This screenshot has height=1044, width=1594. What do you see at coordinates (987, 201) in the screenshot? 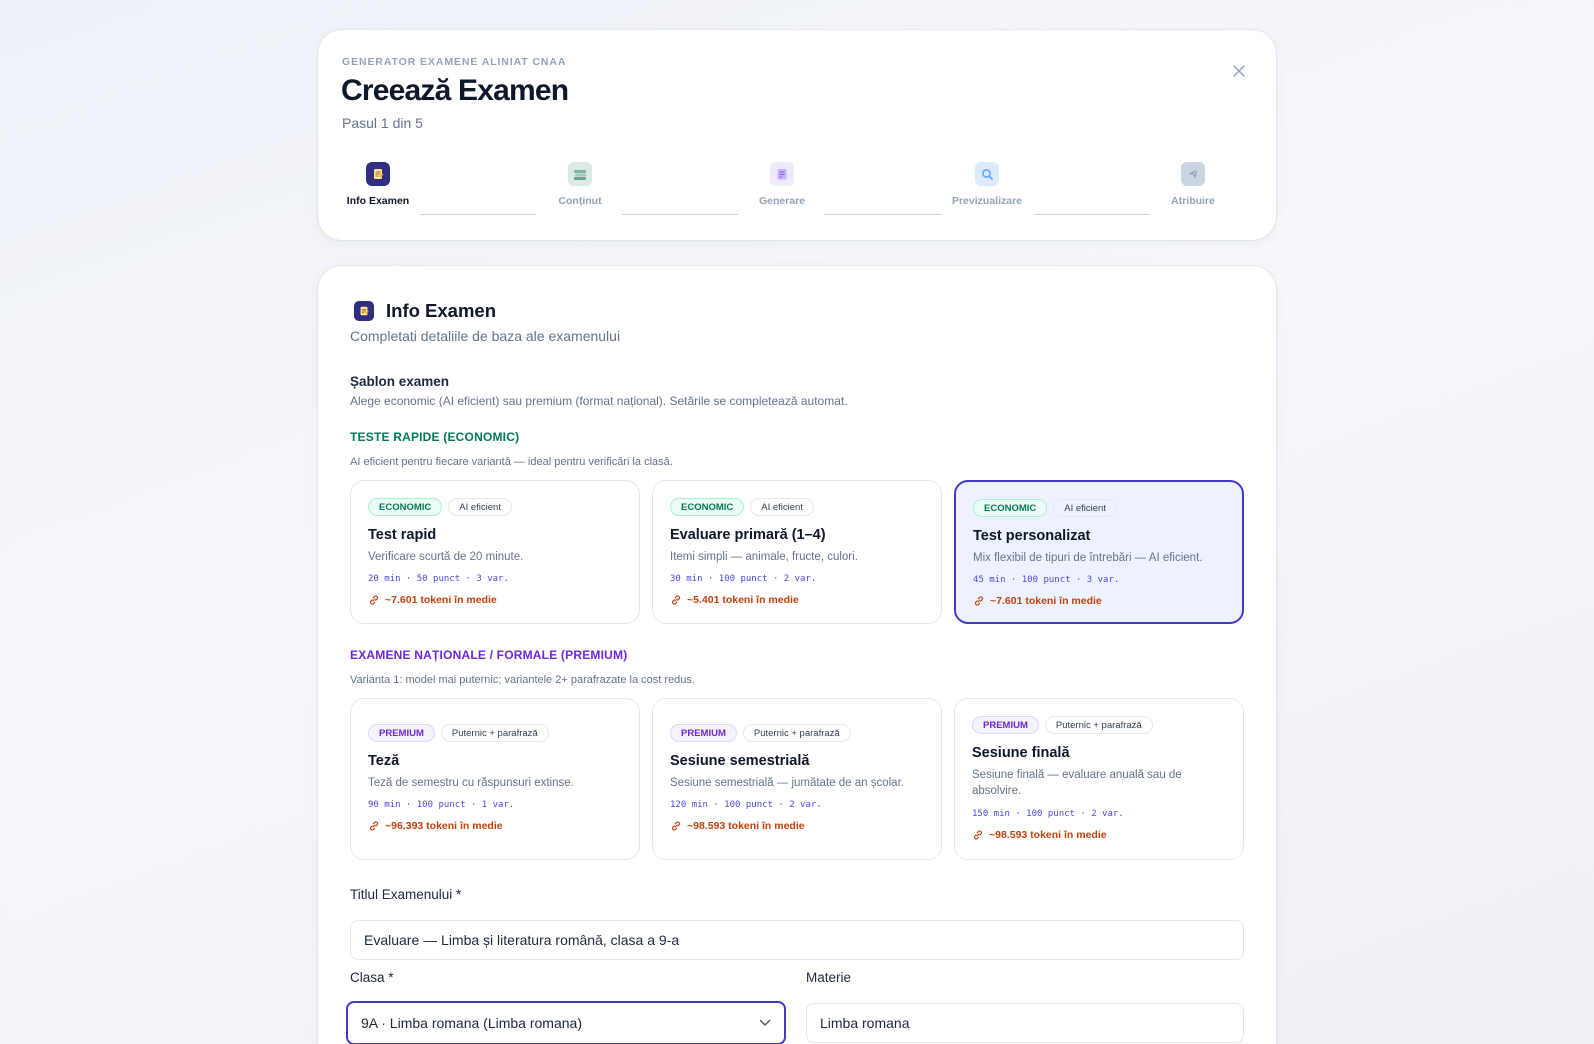
I see `step-label: Previzualizare` at bounding box center [987, 201].